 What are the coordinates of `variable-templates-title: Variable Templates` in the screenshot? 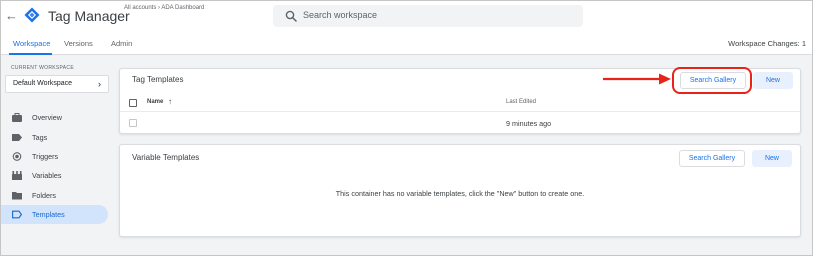 It's located at (166, 157).